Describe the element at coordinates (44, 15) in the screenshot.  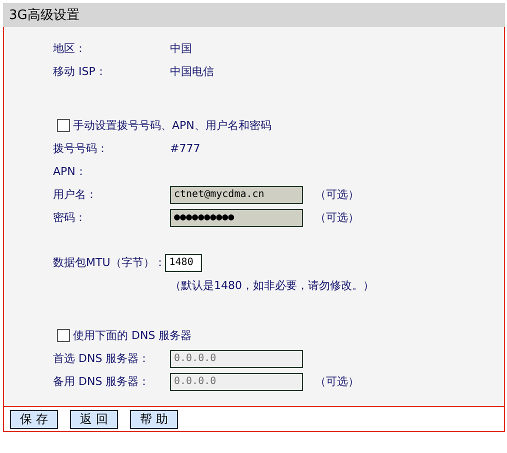
I see `window-title: 3G高级设置` at that location.